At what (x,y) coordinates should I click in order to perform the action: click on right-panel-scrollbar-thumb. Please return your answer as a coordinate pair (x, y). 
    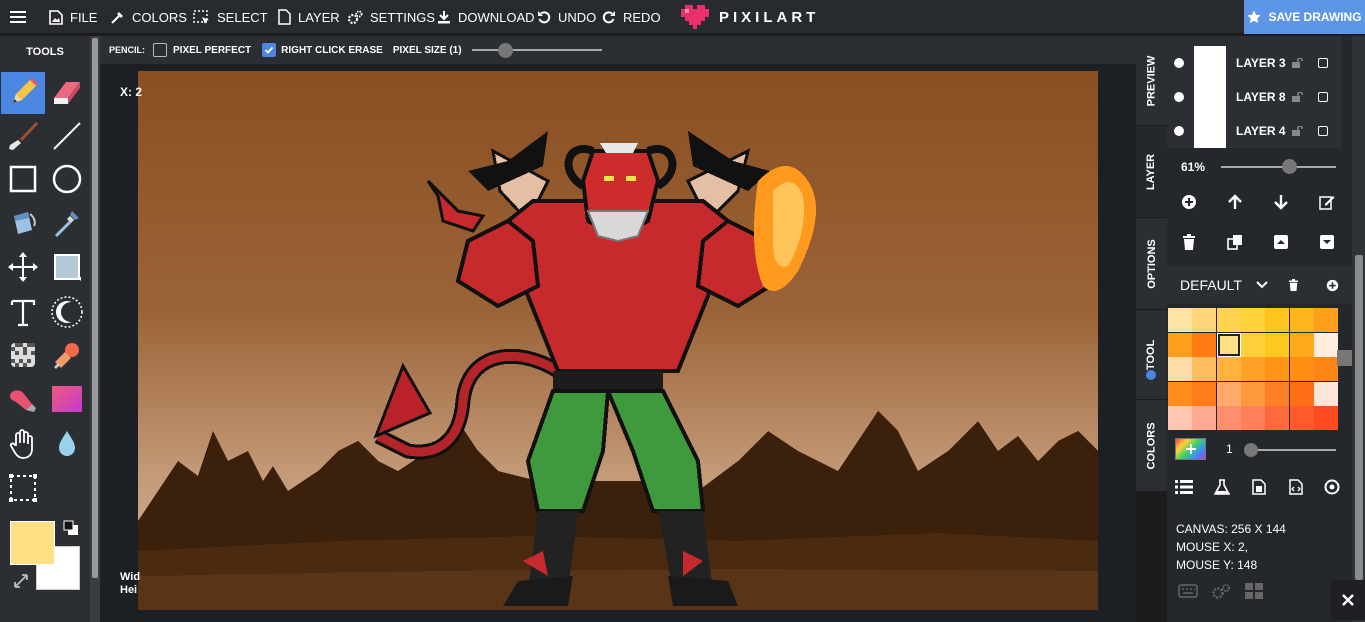
    Looking at the image, I should click on (1359, 417).